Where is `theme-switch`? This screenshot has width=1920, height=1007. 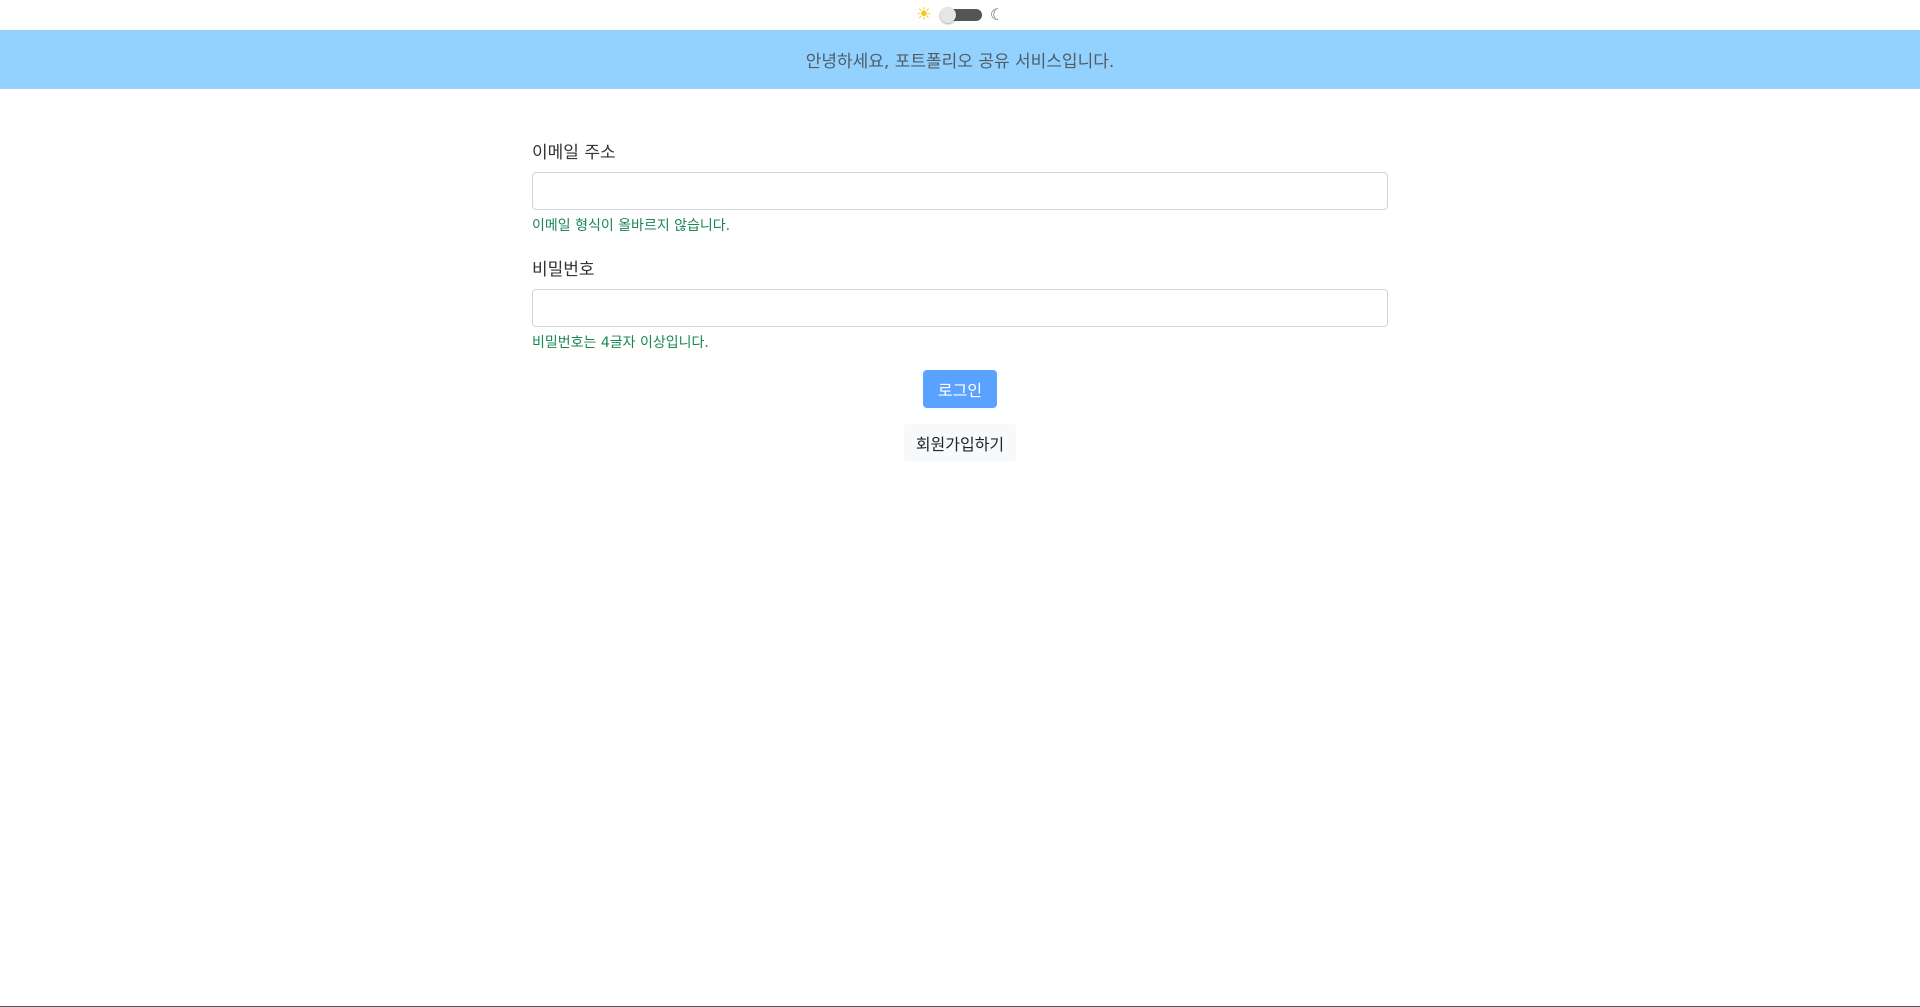 theme-switch is located at coordinates (960, 15).